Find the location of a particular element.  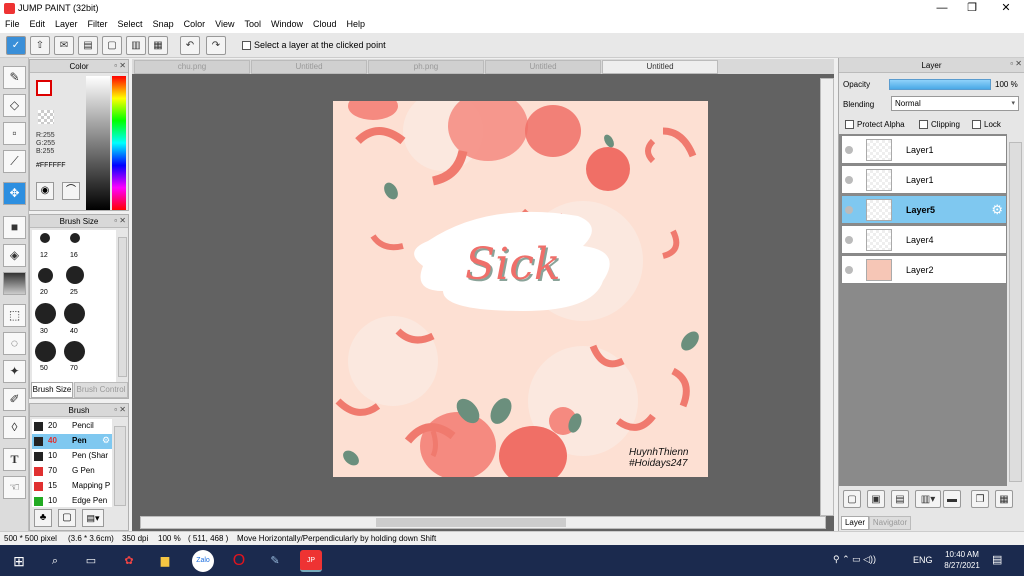

opacity-slider is located at coordinates (940, 84).